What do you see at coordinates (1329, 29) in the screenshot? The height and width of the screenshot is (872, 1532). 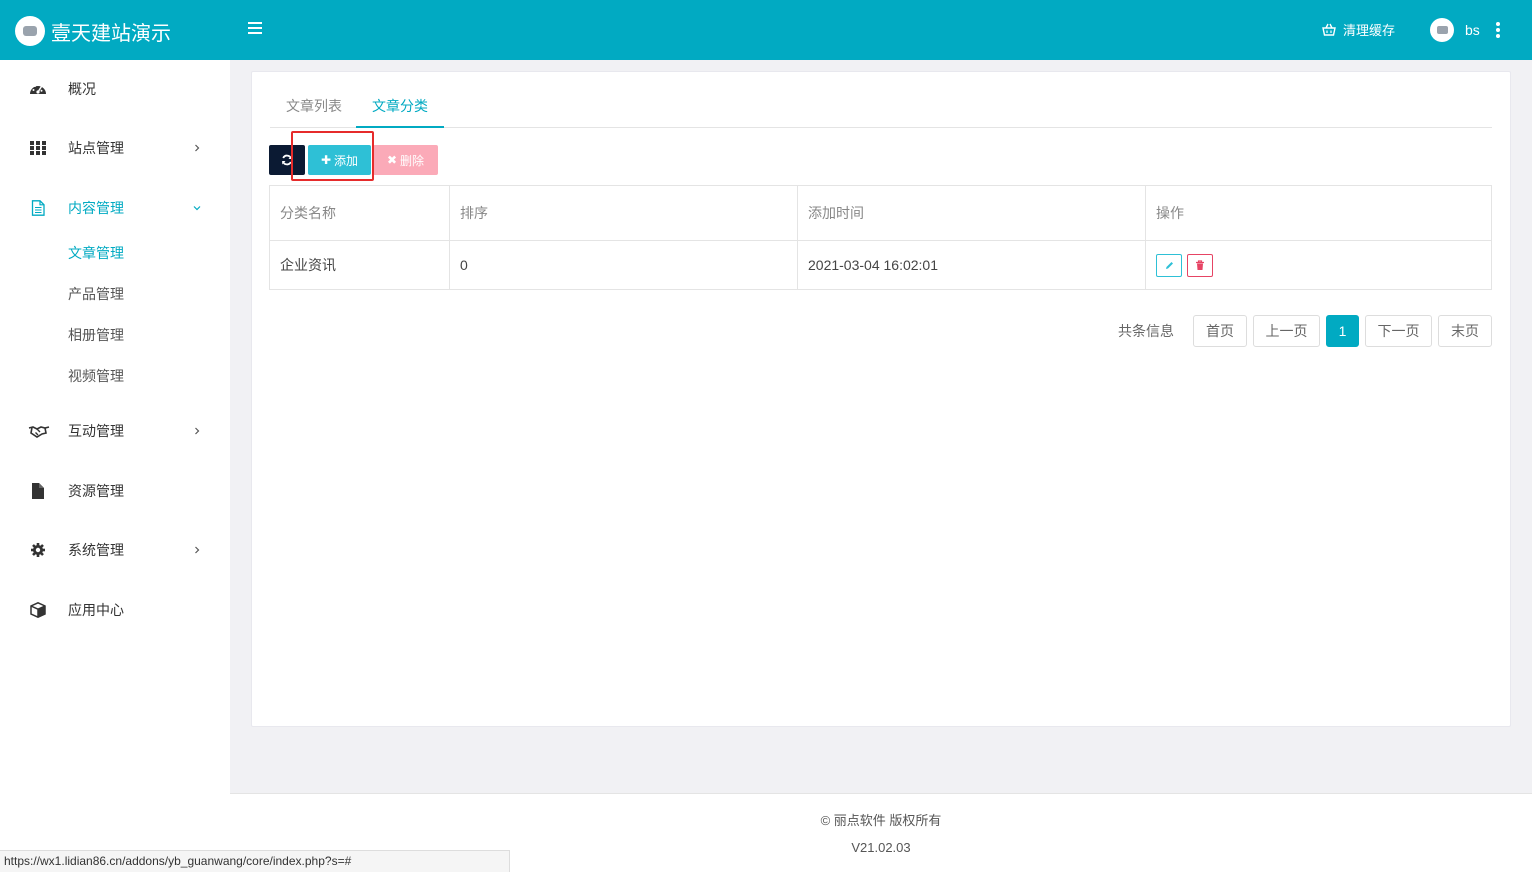 I see `basket-icon` at bounding box center [1329, 29].